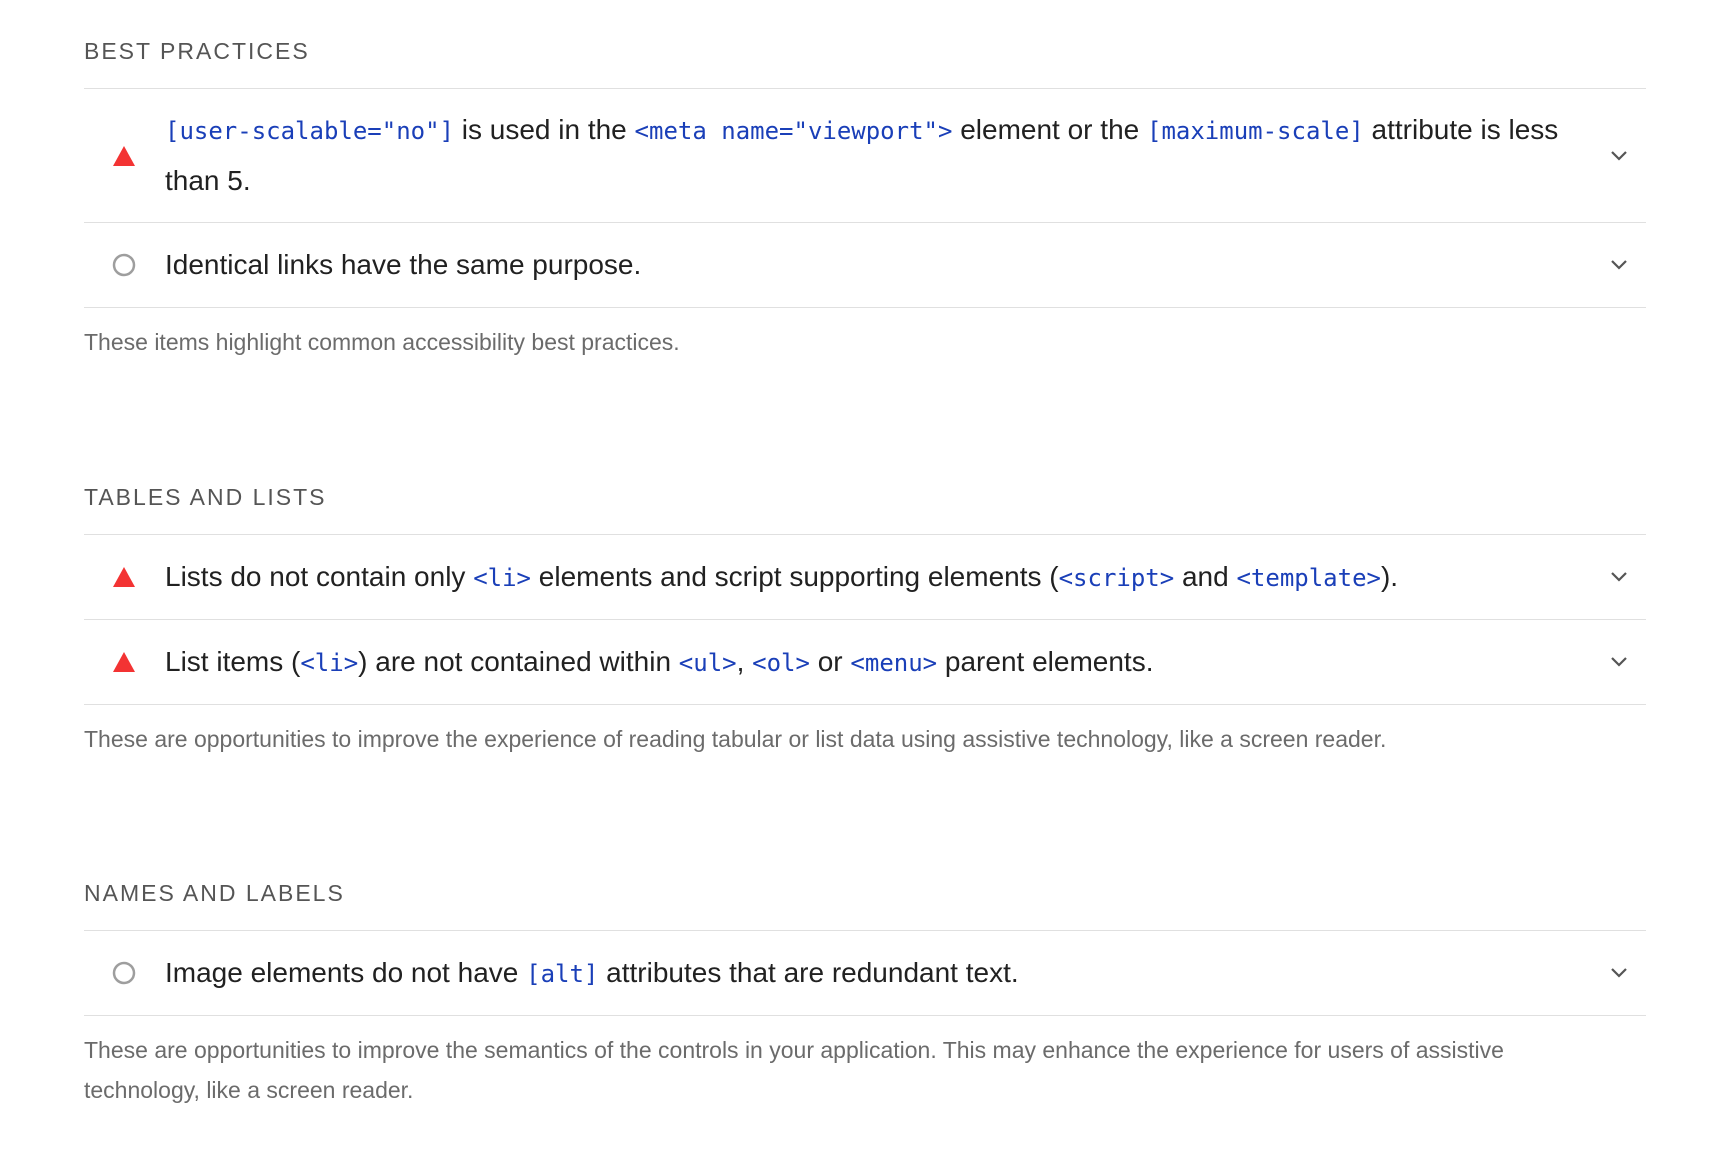  Describe the element at coordinates (894, 662) in the screenshot. I see `inline-code: <menu>` at that location.